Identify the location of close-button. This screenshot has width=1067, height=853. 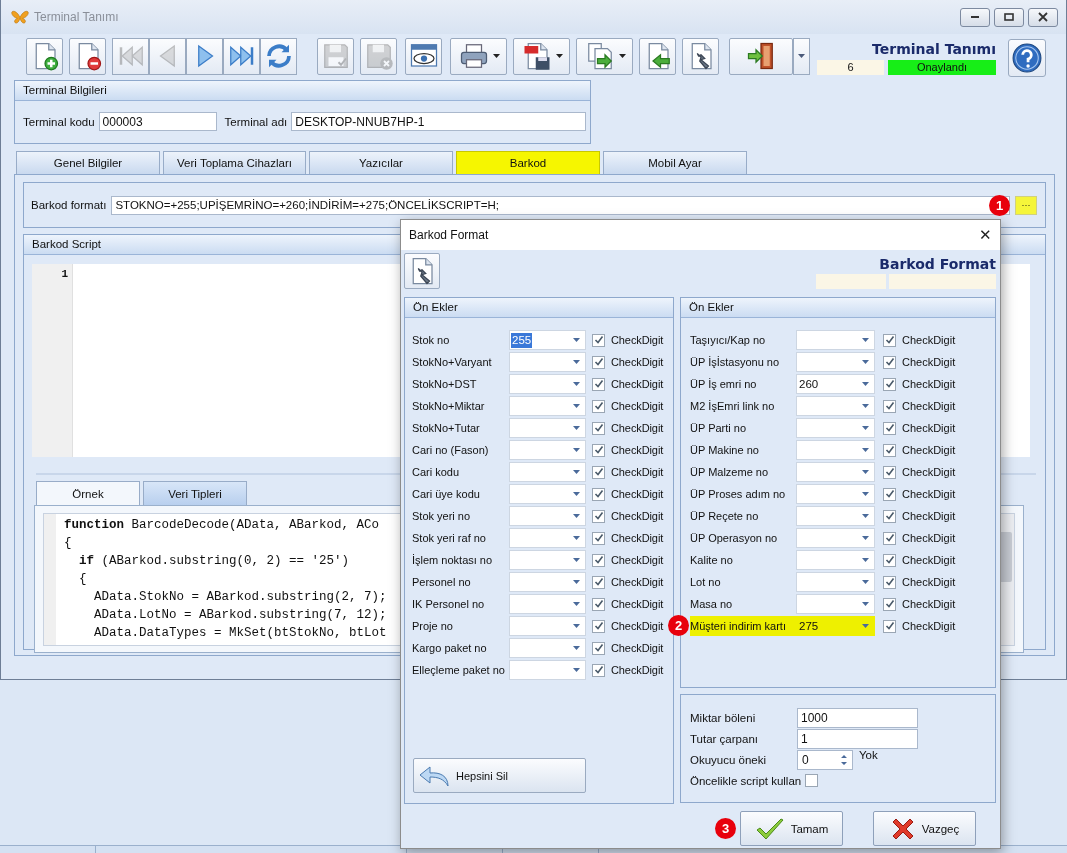
(1043, 17).